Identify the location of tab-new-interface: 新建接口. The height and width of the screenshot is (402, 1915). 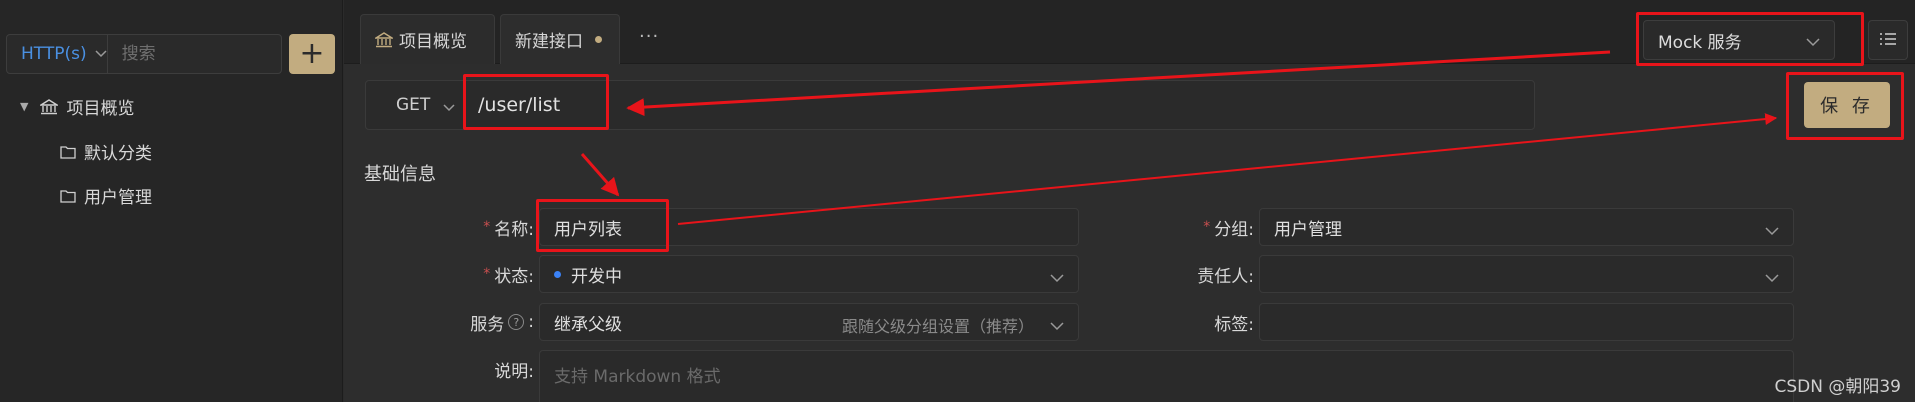
(560, 39).